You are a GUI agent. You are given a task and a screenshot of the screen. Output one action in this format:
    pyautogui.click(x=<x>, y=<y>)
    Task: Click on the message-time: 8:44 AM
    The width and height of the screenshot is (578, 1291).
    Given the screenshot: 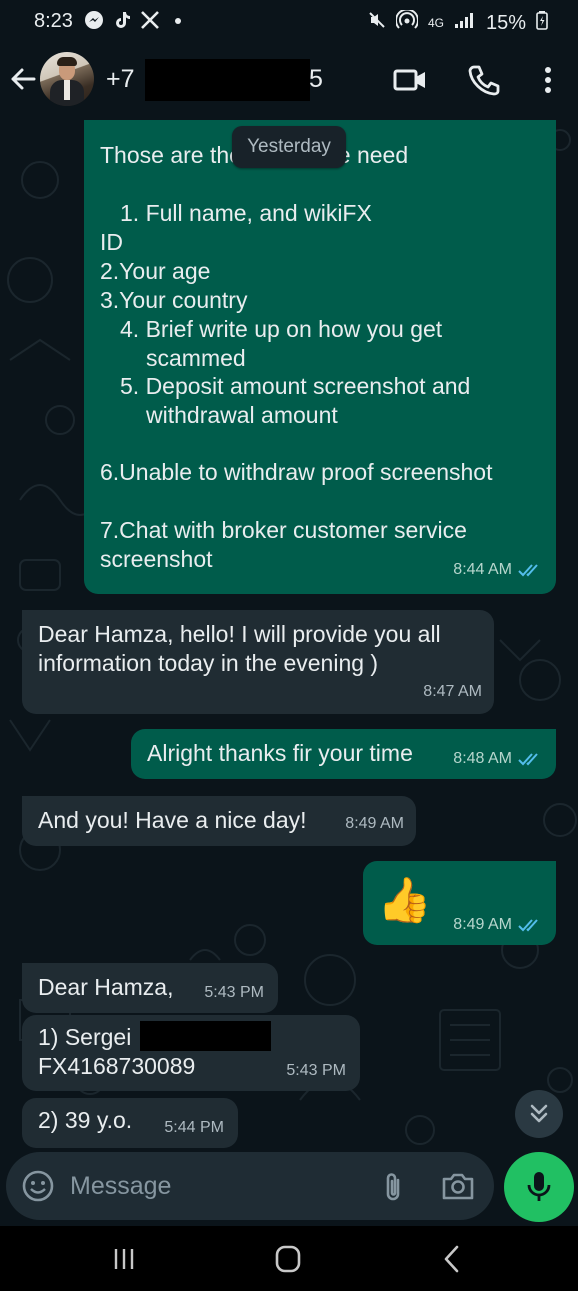 What is the action you would take?
    pyautogui.click(x=482, y=569)
    